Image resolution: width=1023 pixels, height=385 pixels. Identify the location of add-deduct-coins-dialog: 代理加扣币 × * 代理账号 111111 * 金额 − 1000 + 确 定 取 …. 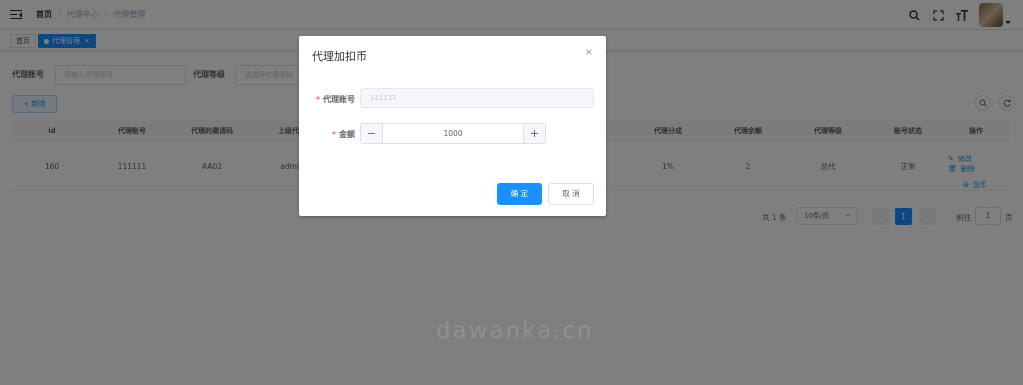
(452, 126).